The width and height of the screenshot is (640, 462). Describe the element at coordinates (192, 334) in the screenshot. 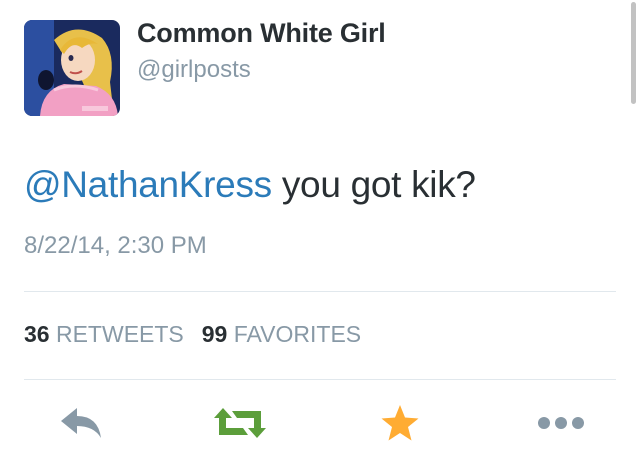

I see `tweet-stats: 36 RETWEETS 99 FAVORITES` at that location.